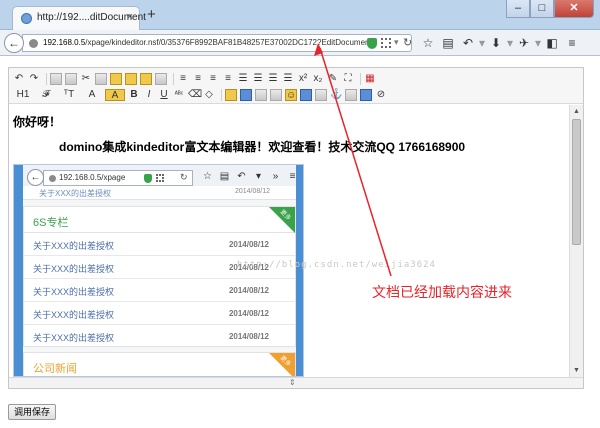 The height and width of the screenshot is (428, 600). Describe the element at coordinates (183, 79) in the screenshot. I see `align-left-icon: ≡` at that location.